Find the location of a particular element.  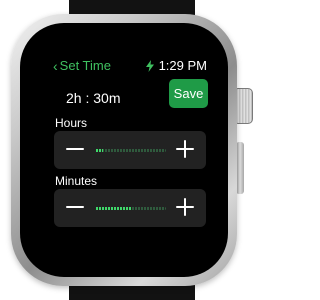

minutes-level-track is located at coordinates (131, 208).